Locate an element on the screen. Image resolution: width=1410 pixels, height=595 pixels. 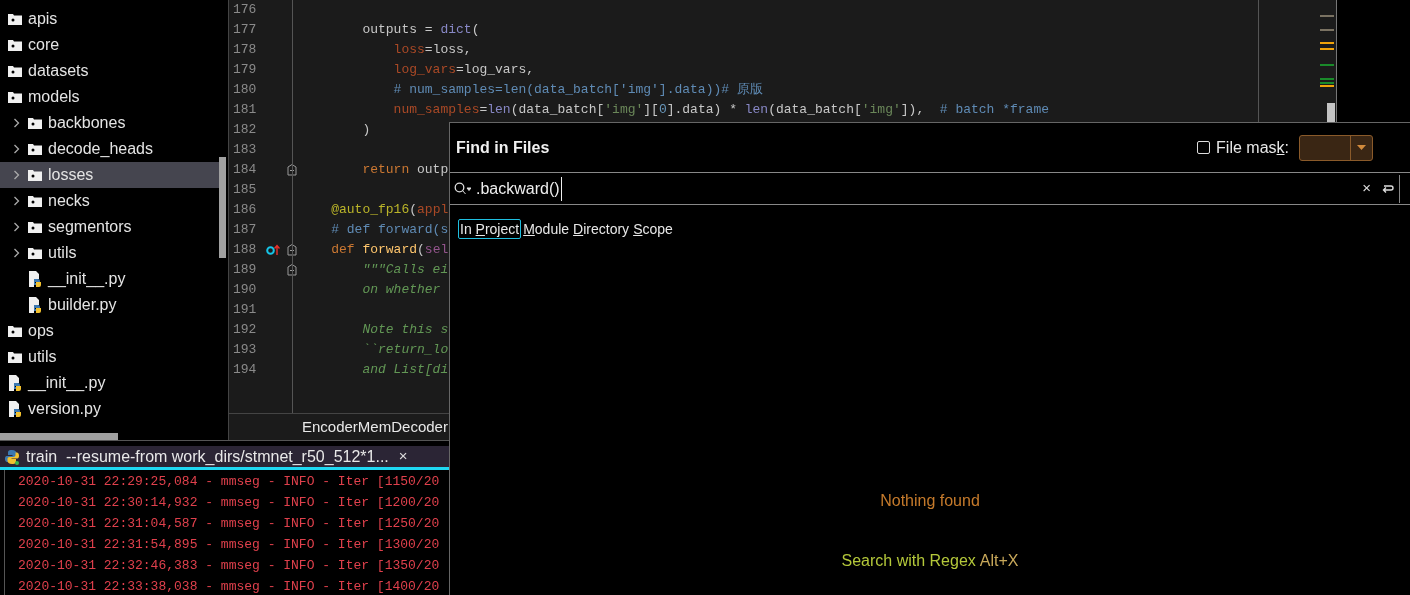
code-line: ``return_lo is located at coordinates (405, 350).